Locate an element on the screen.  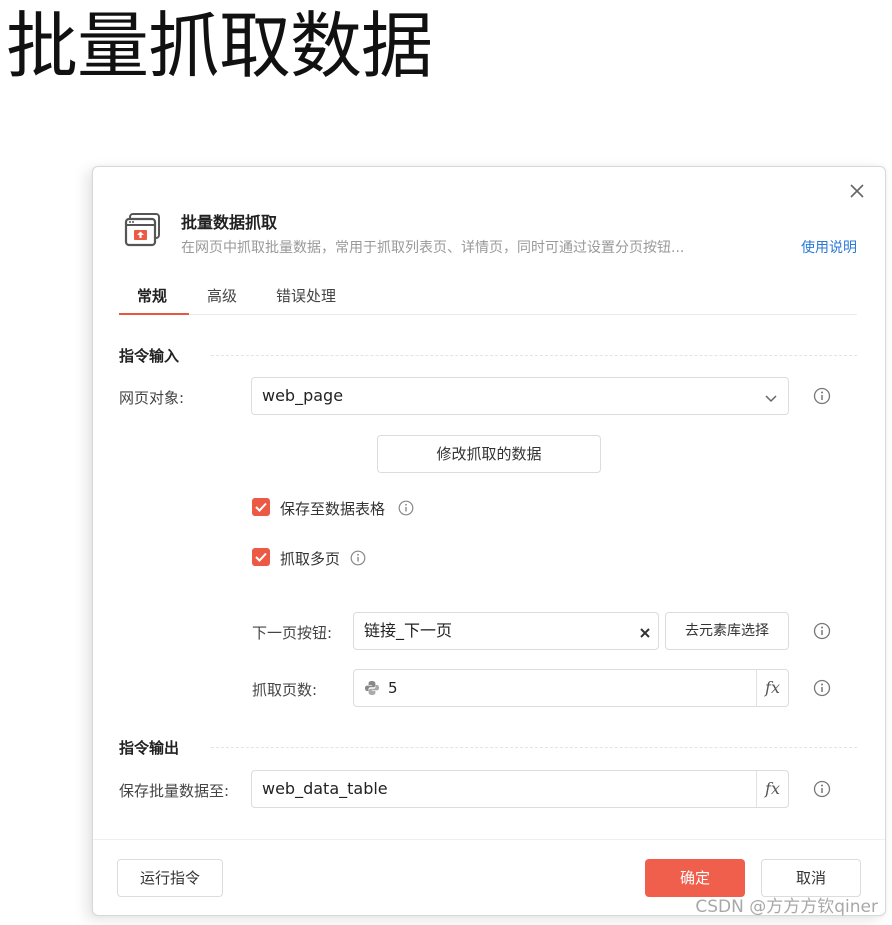
chevron-down-icon is located at coordinates (771, 397).